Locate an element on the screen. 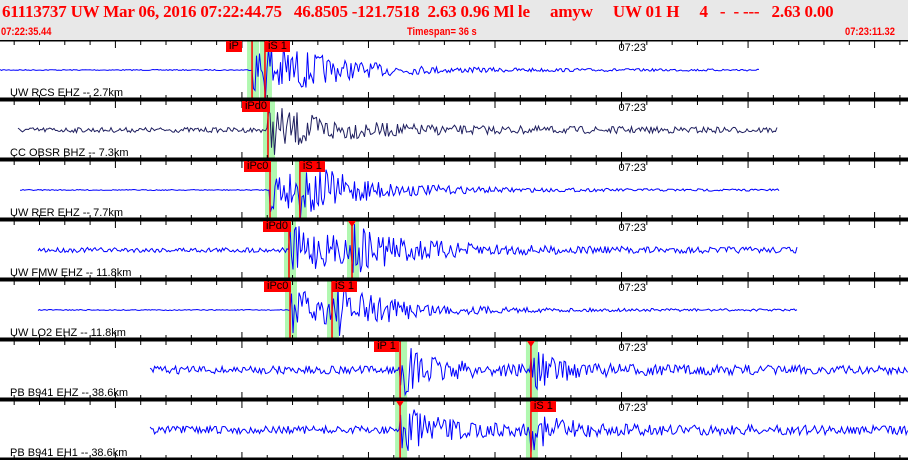 This screenshot has width=908, height=460. end-time: 07:23:11.32 is located at coordinates (870, 32).